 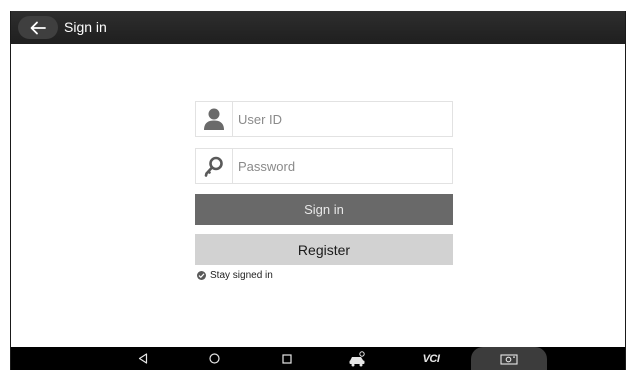 What do you see at coordinates (342, 119) in the screenshot?
I see `user-id-input` at bounding box center [342, 119].